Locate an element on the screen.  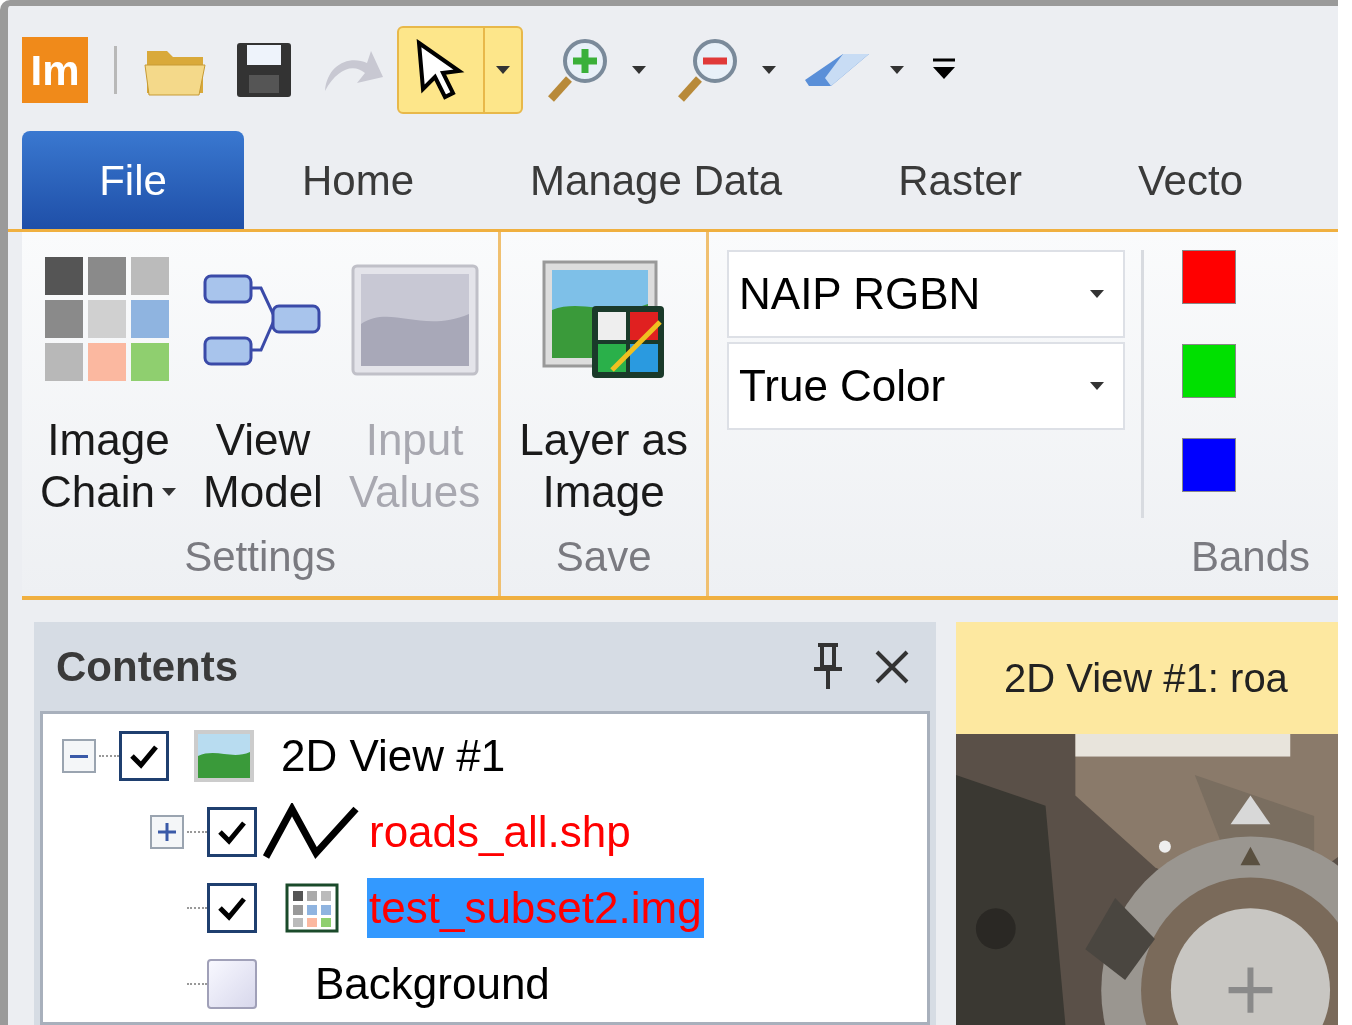
view-tab: 2D View #1: roa is located at coordinates (1147, 678).